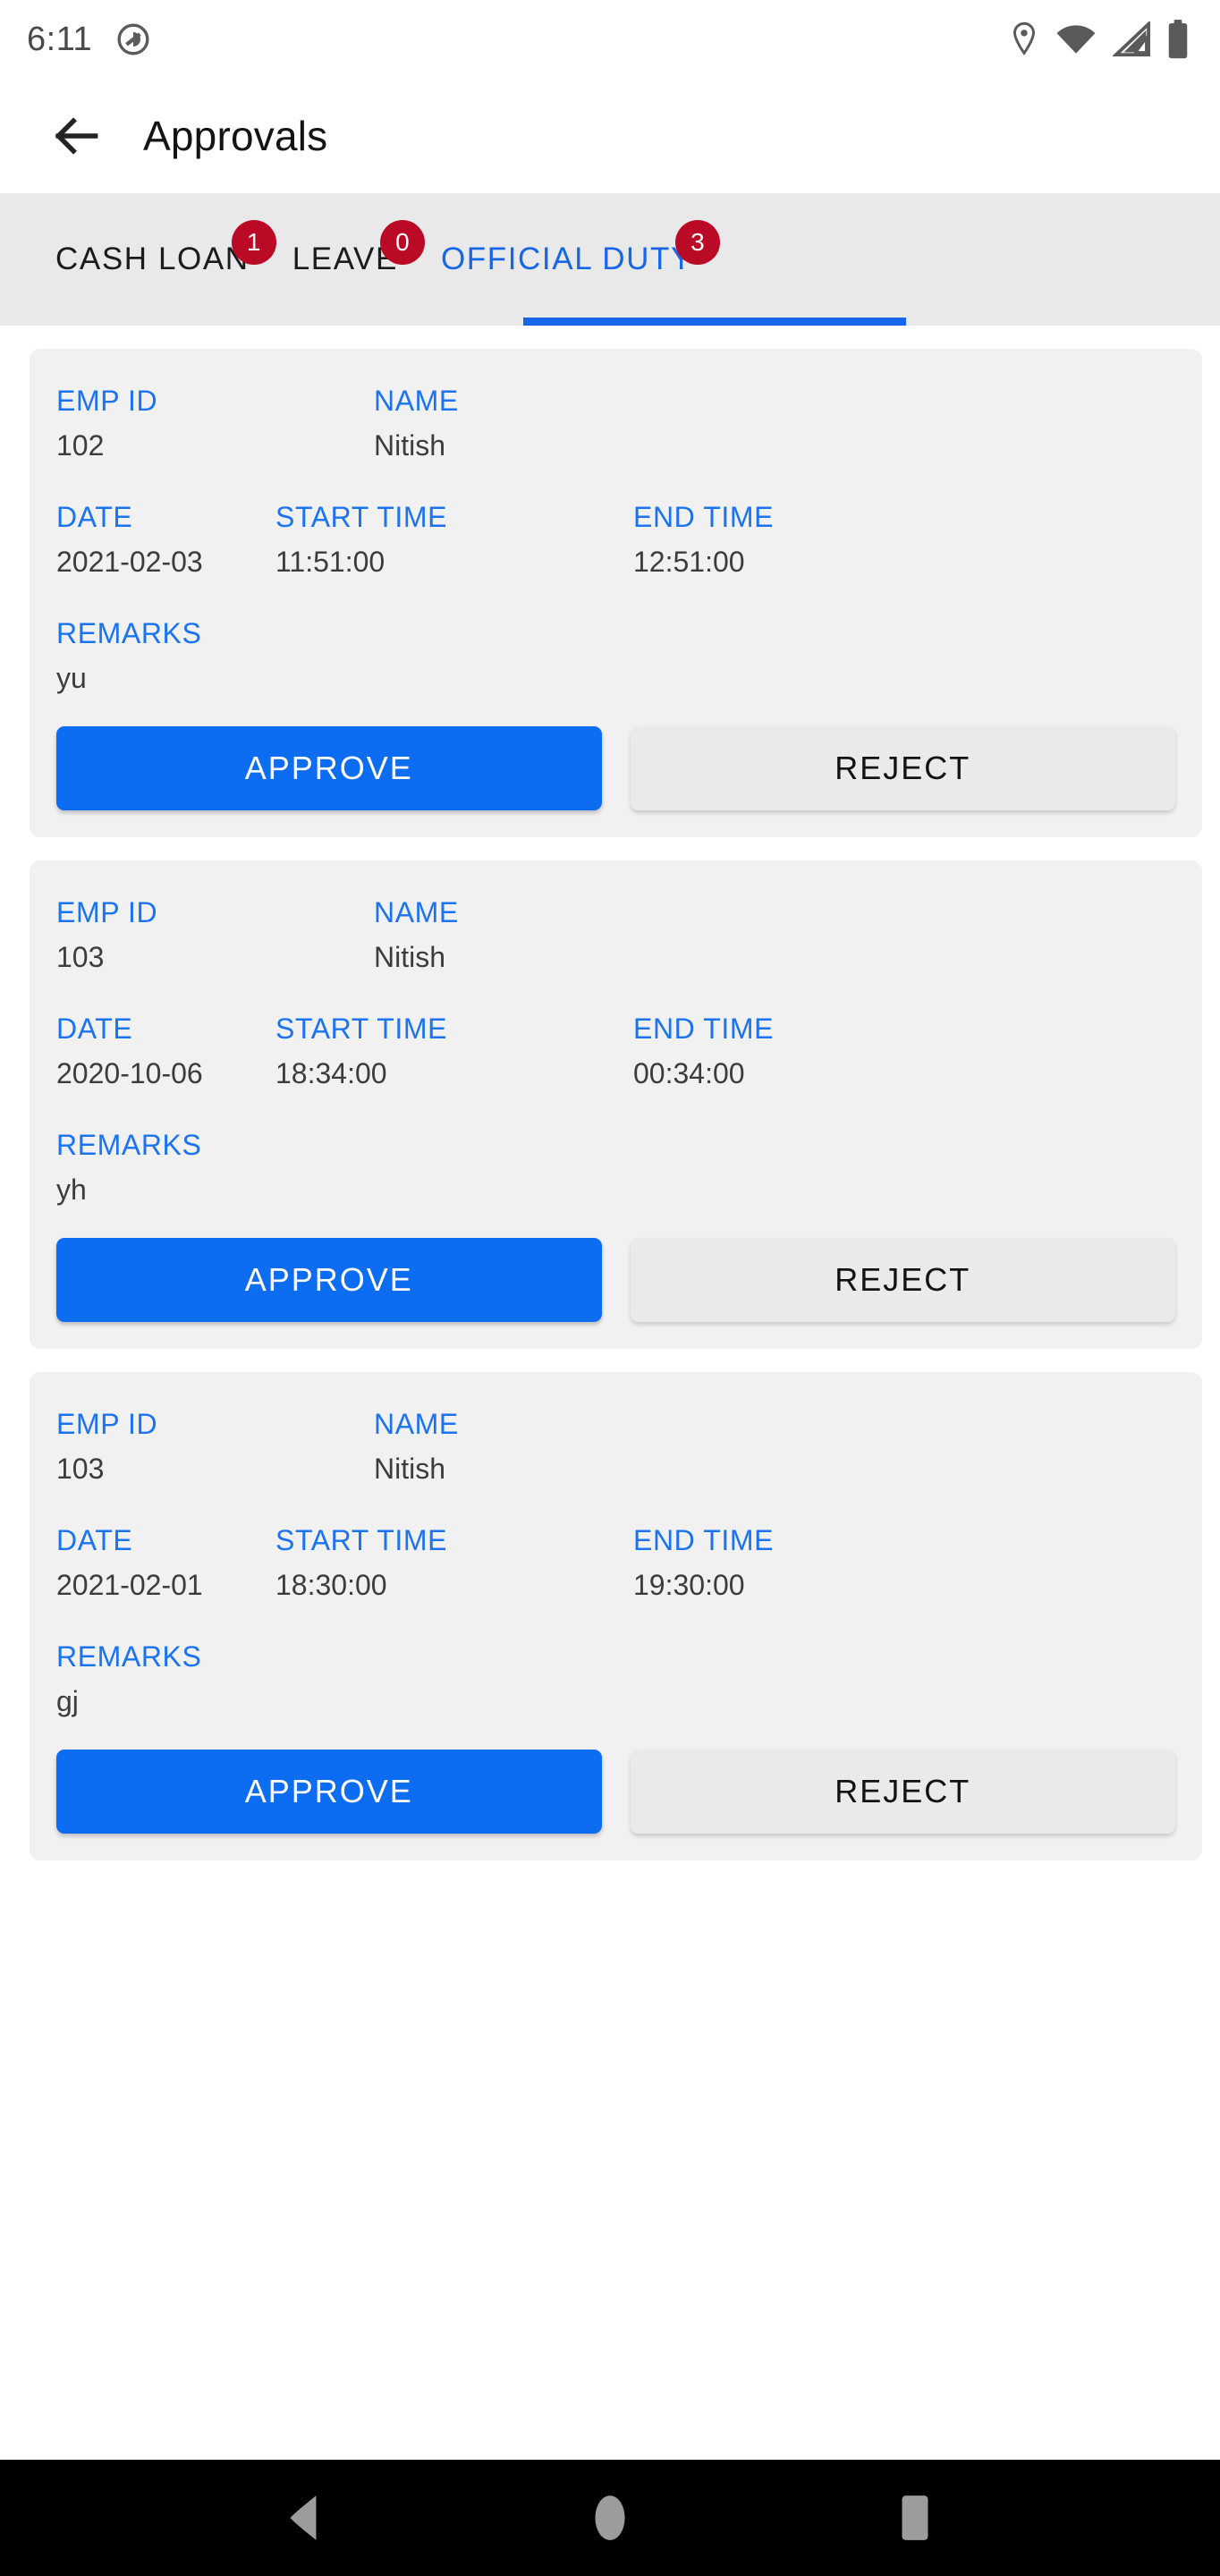 The image size is (1220, 2576). What do you see at coordinates (454, 1051) in the screenshot?
I see `field-start-time: START TIME 18:34:00` at bounding box center [454, 1051].